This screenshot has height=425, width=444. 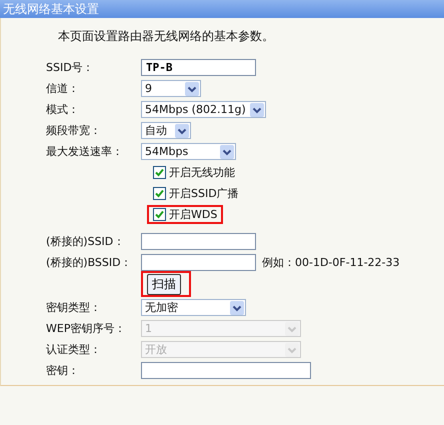 I want to click on field-label: 频段带宽：, so click(x=74, y=130).